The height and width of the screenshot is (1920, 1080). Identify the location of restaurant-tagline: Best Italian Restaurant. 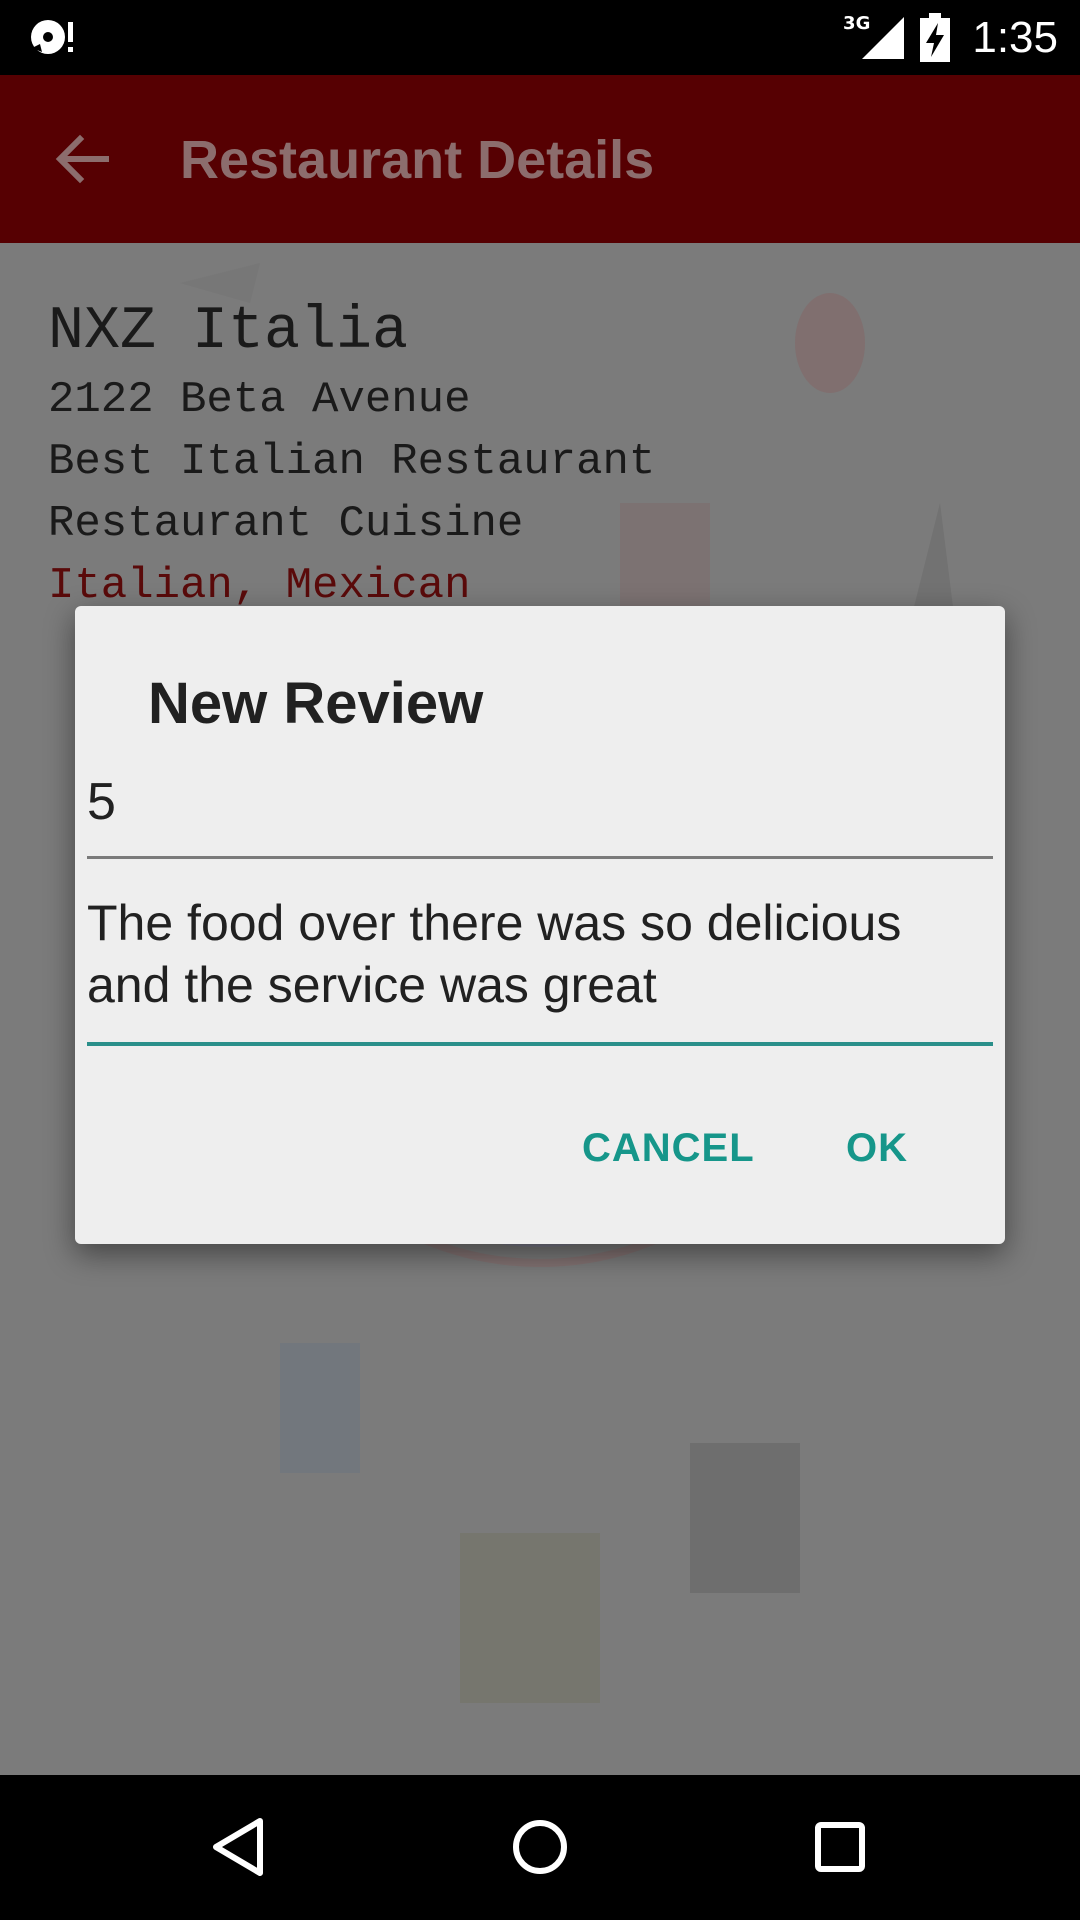
(352, 462).